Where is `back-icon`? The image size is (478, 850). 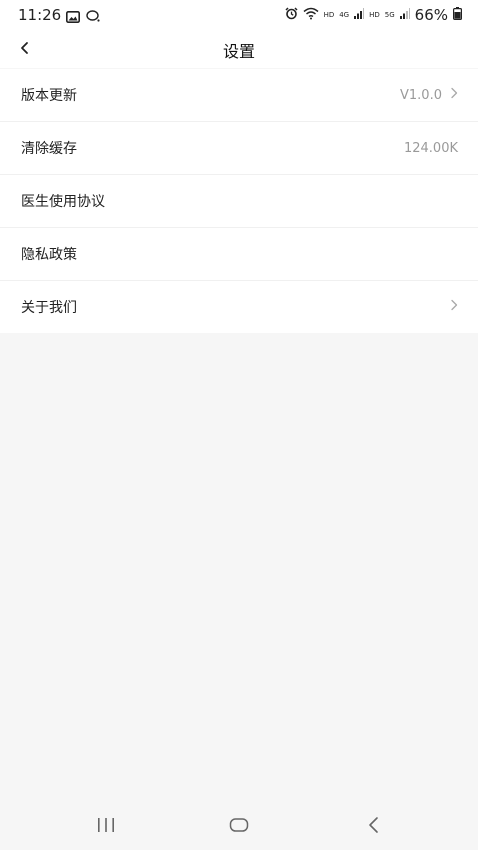 back-icon is located at coordinates (374, 827).